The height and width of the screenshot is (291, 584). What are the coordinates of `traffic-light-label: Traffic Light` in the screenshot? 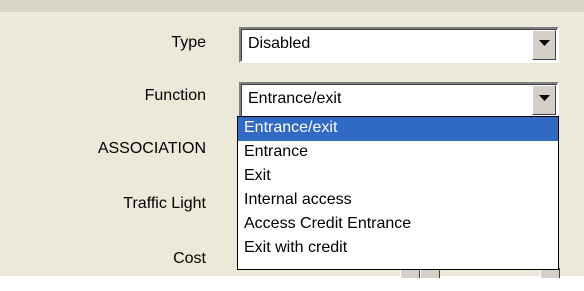 It's located at (164, 203).